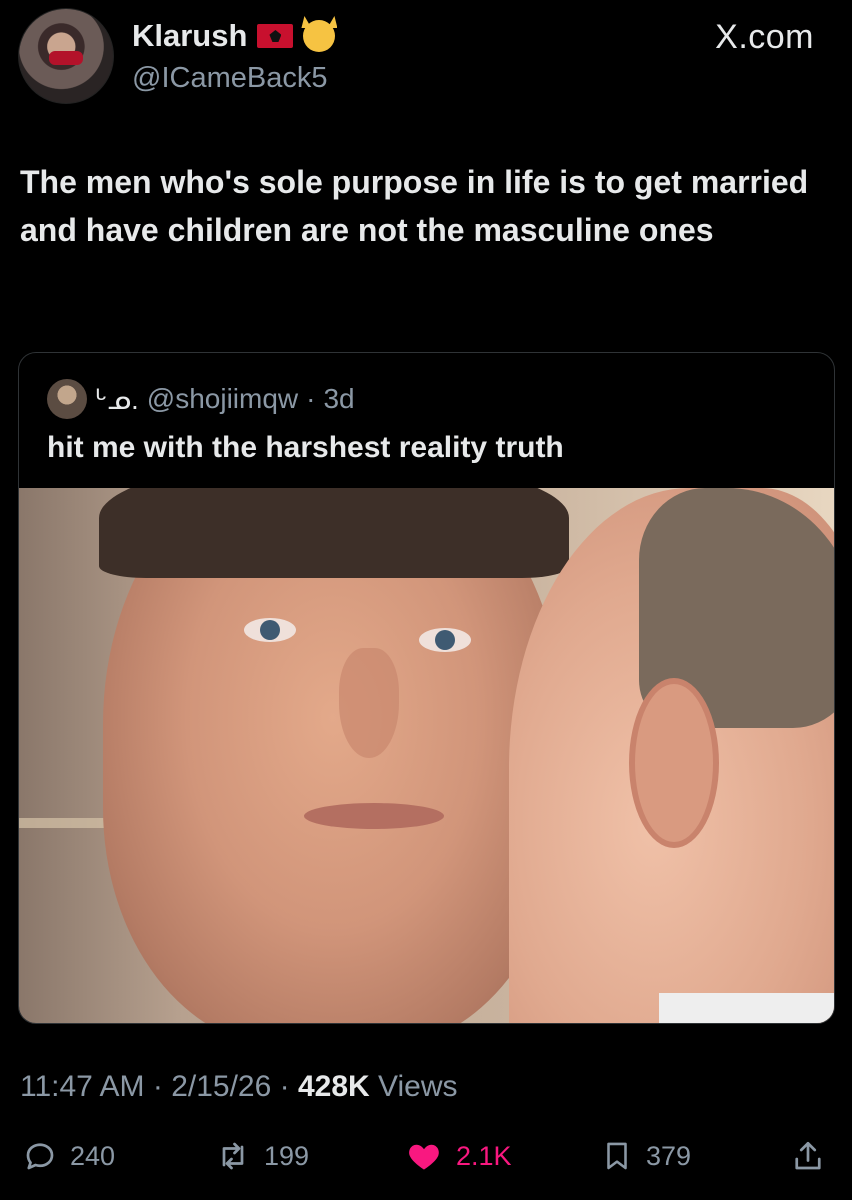  What do you see at coordinates (40, 1156) in the screenshot?
I see `reply-icon` at bounding box center [40, 1156].